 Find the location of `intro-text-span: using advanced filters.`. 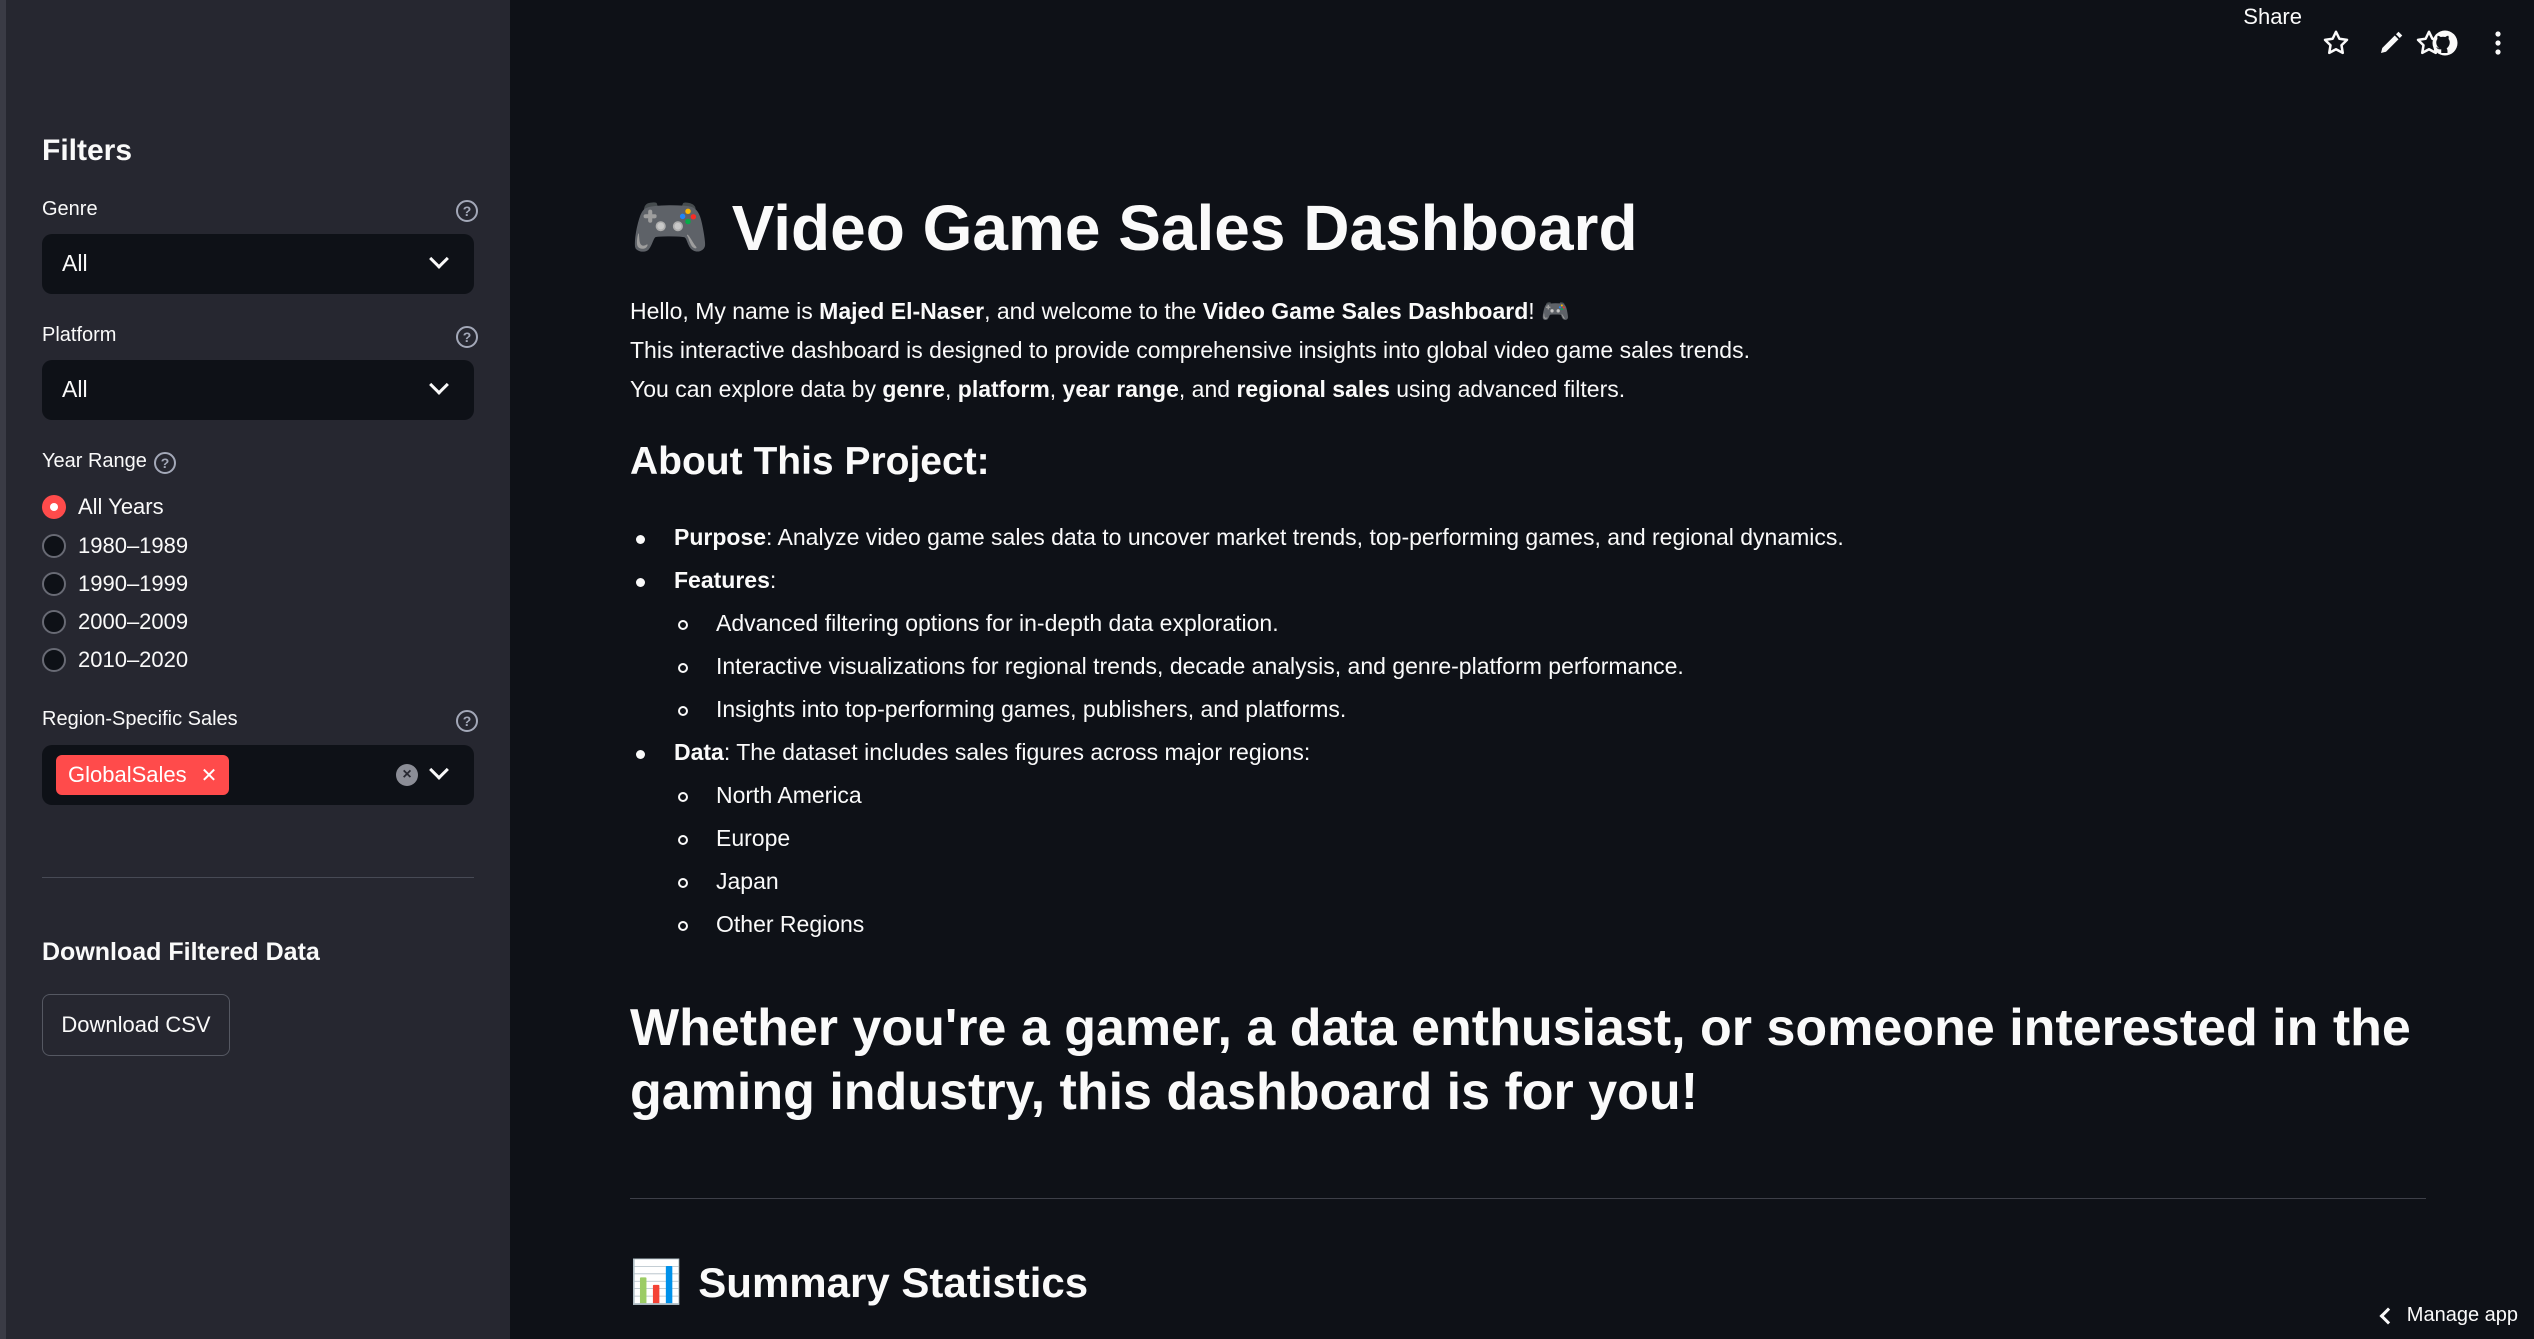

intro-text-span: using advanced filters. is located at coordinates (1507, 389).